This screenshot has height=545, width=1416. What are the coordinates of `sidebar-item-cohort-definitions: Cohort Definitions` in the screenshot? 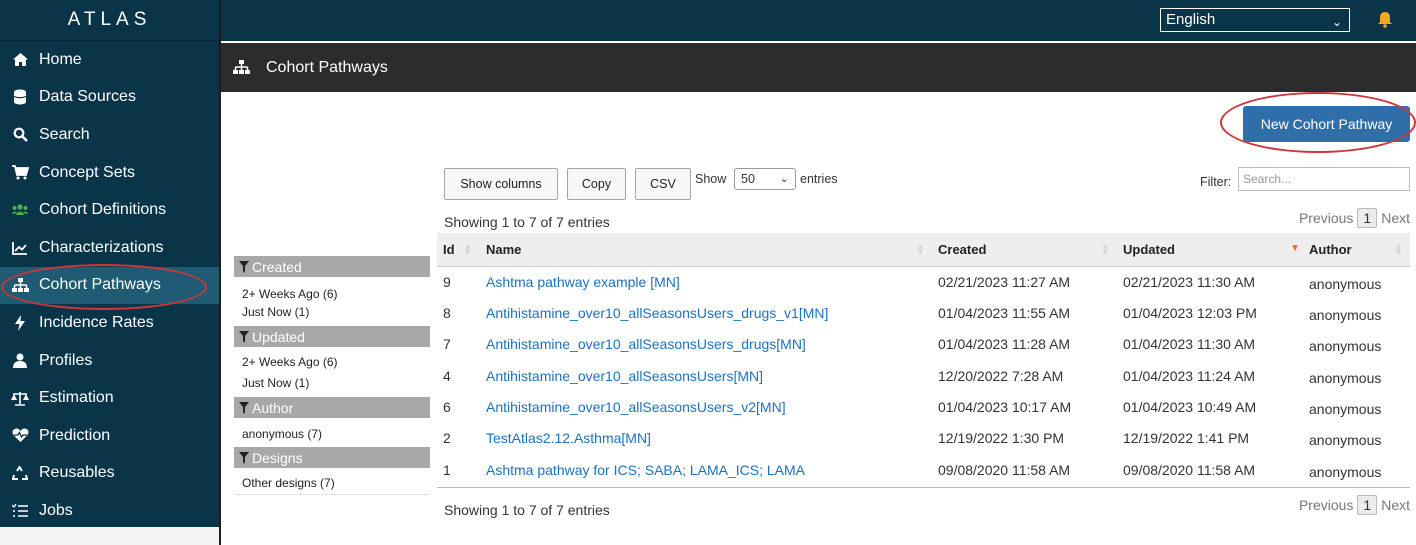 It's located at (109, 210).